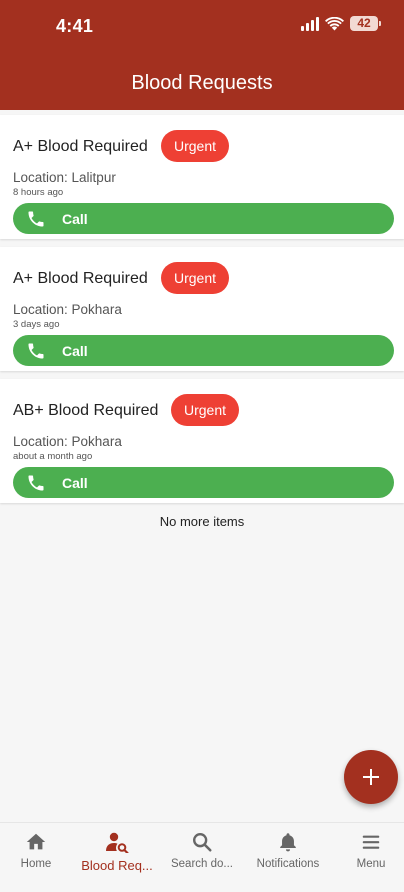 This screenshot has height=892, width=404. What do you see at coordinates (371, 864) in the screenshot?
I see `nav-label-menu: Menu` at bounding box center [371, 864].